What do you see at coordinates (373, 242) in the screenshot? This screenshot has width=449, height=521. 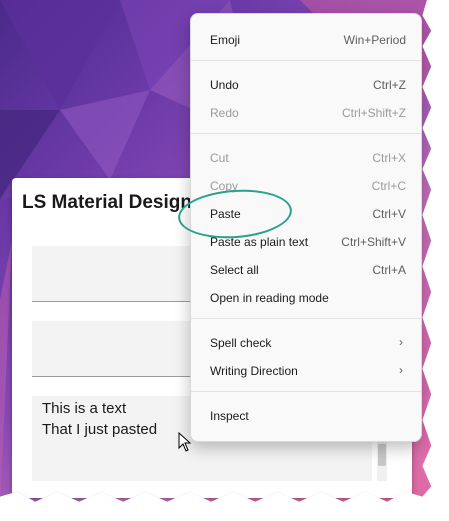 I see `paste-plain-shortcut: Ctrl+Shift+V` at bounding box center [373, 242].